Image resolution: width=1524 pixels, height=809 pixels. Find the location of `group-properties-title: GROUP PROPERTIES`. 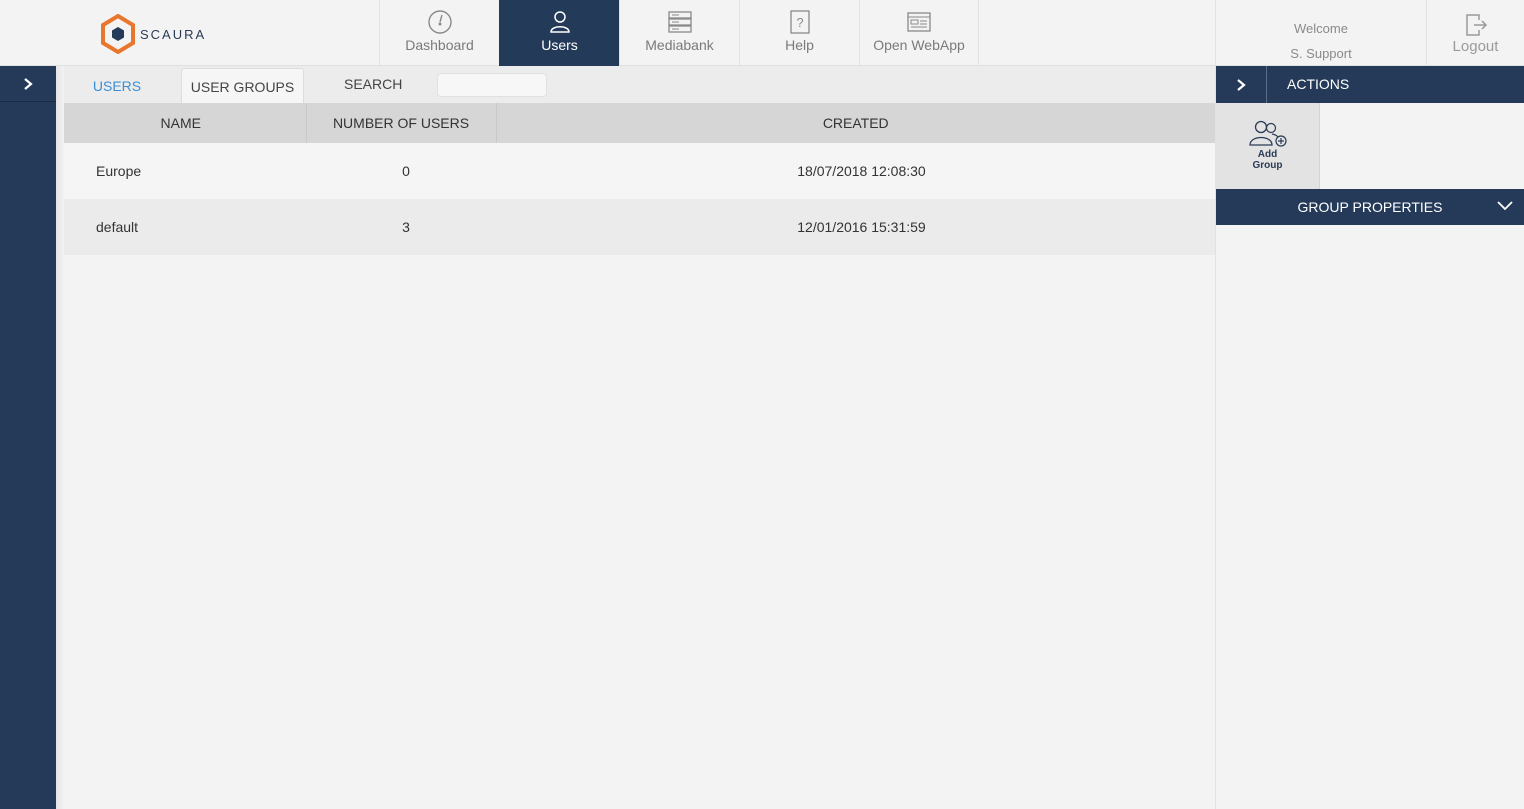

group-properties-title: GROUP PROPERTIES is located at coordinates (1370, 207).